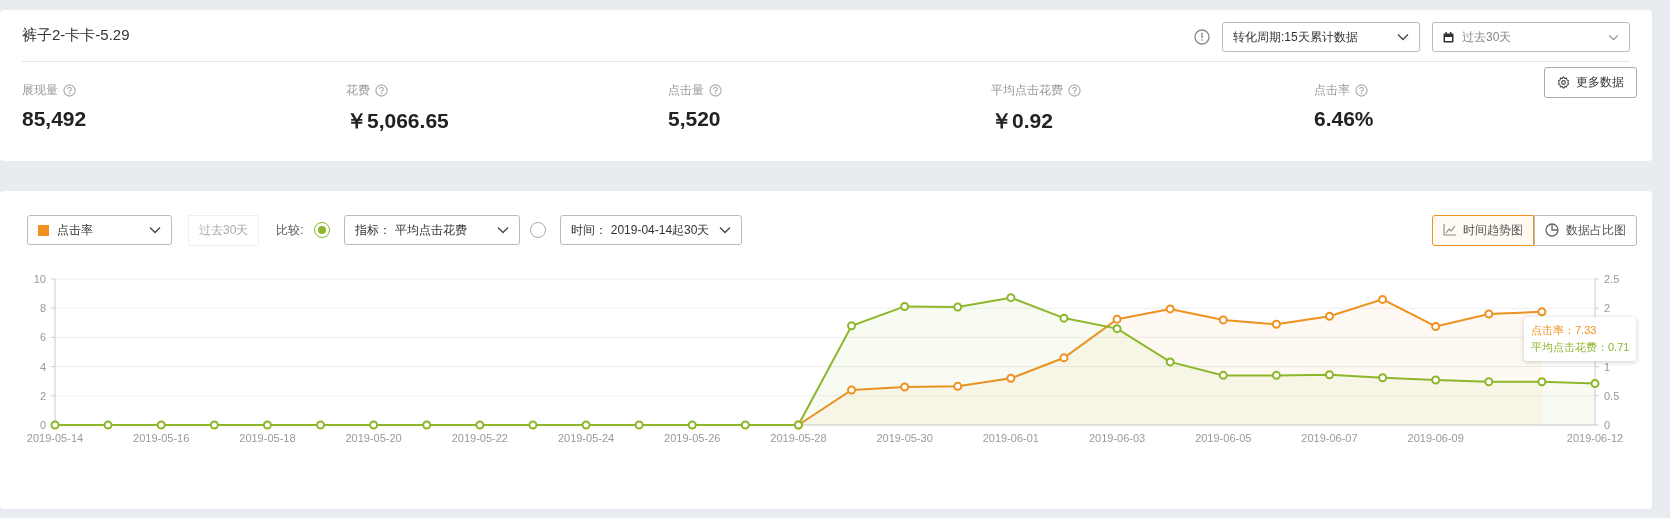  Describe the element at coordinates (42, 366) in the screenshot. I see `y-axis-label: 4` at that location.